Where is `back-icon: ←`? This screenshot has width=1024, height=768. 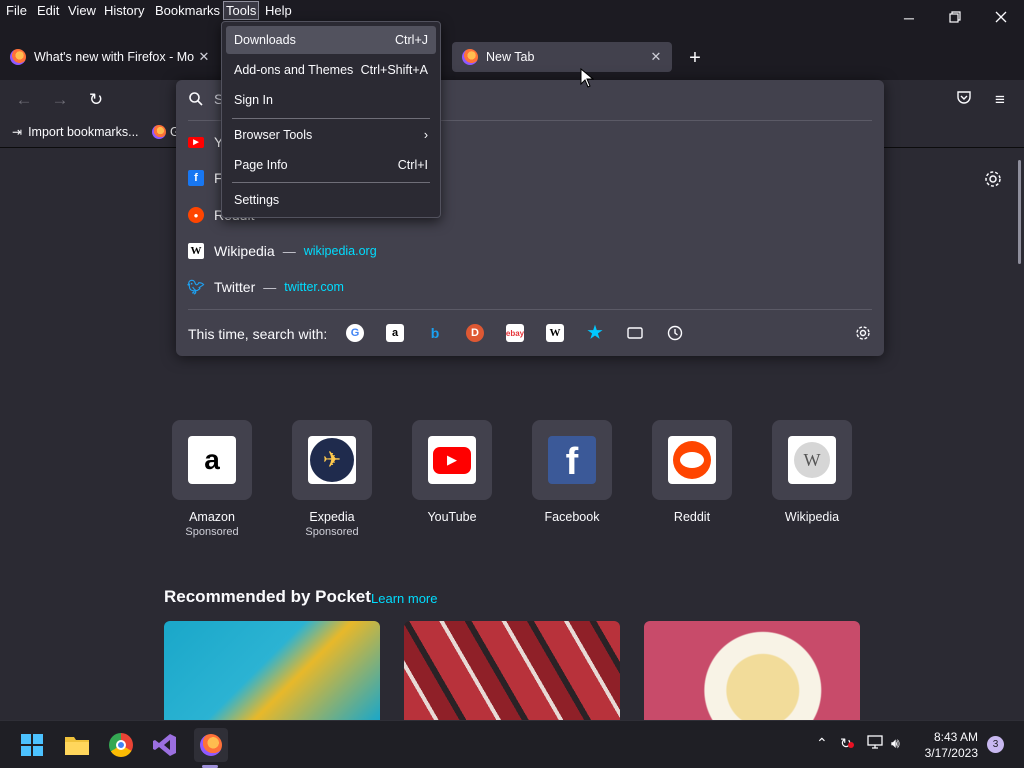 back-icon: ← is located at coordinates (24, 100).